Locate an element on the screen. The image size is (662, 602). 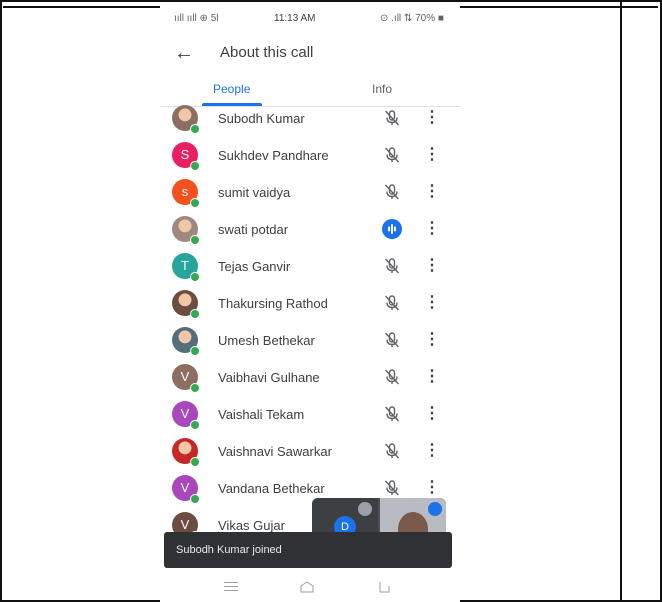
status-time: 11:13 AM is located at coordinates (295, 18).